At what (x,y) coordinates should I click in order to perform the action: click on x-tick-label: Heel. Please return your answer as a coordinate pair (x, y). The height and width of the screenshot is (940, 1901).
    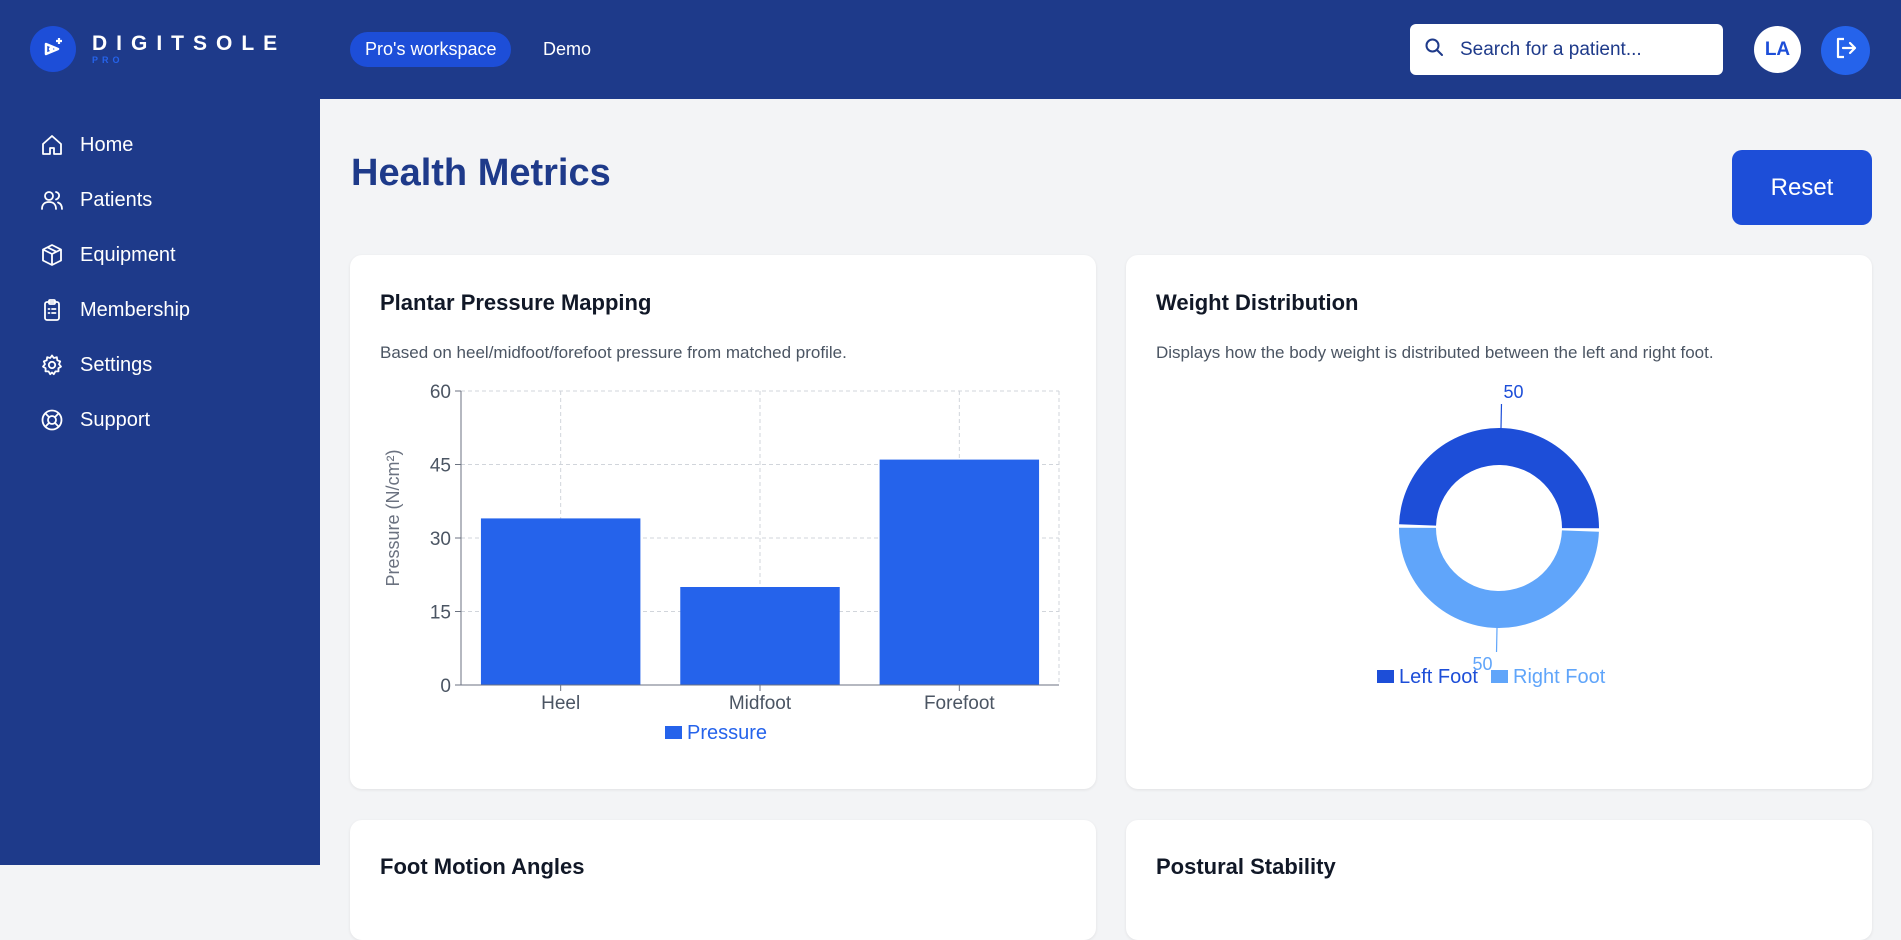
    Looking at the image, I should click on (560, 703).